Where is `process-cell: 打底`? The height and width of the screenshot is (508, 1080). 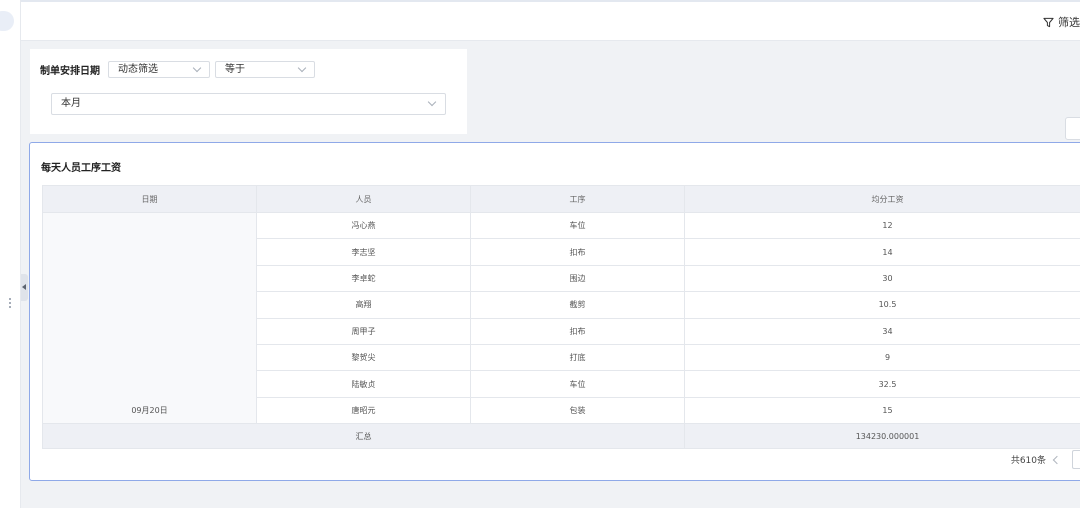
process-cell: 打底 is located at coordinates (577, 357).